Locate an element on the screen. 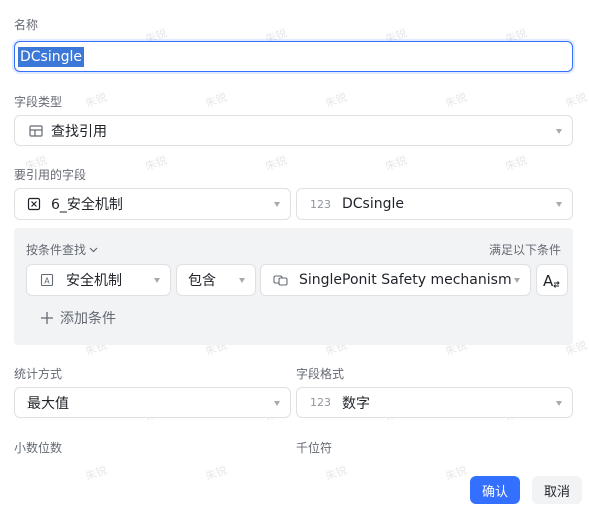  ref-table-select: 6_安全机制 is located at coordinates (152, 204).